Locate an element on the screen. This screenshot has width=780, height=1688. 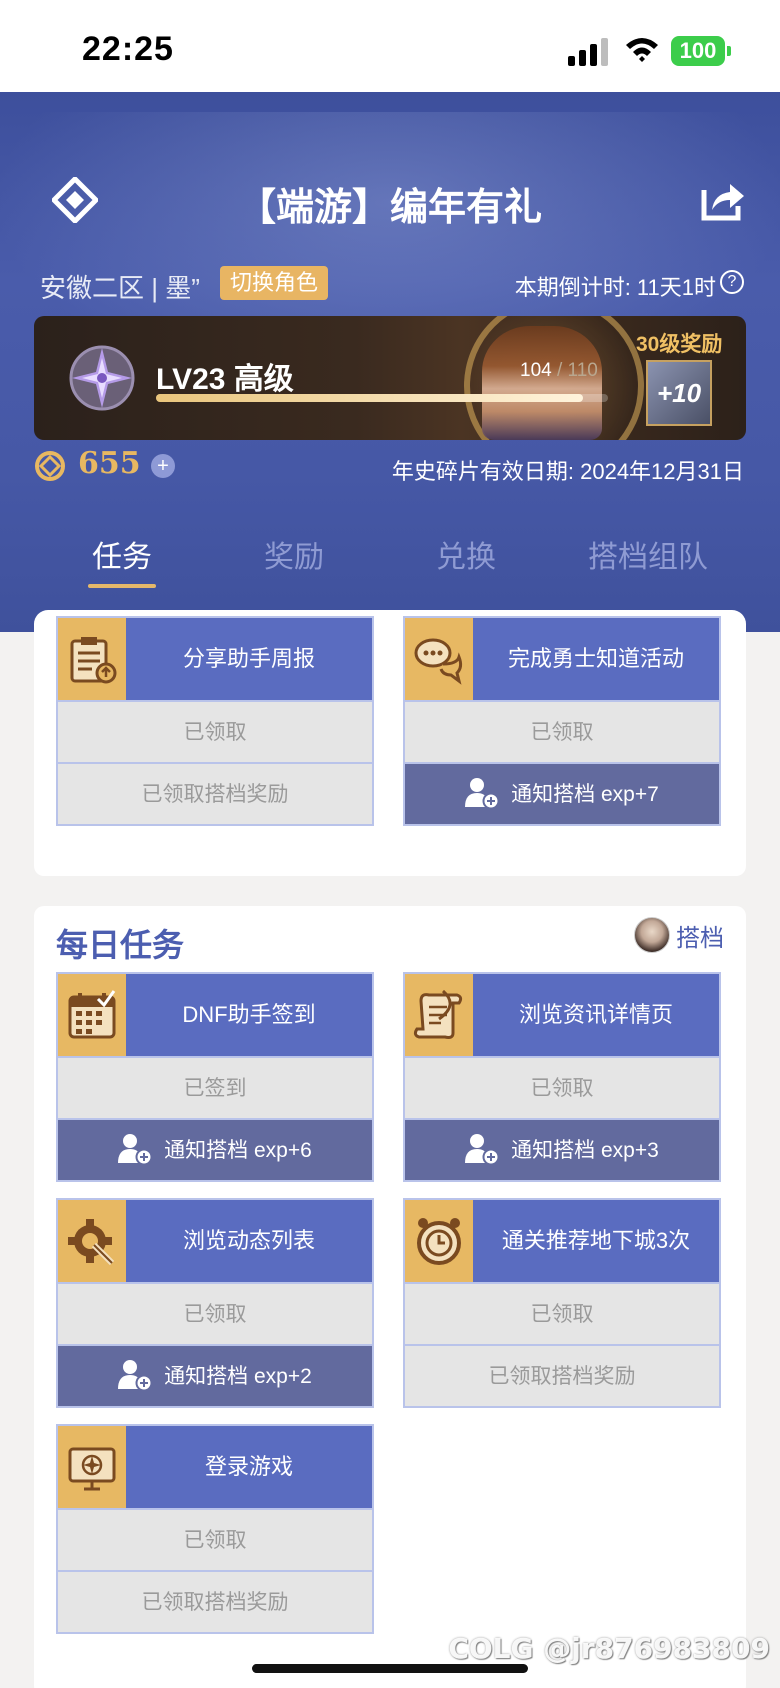
tab-bar: 任务 奖励 兑换 搭档组队 is located at coordinates (390, 562).